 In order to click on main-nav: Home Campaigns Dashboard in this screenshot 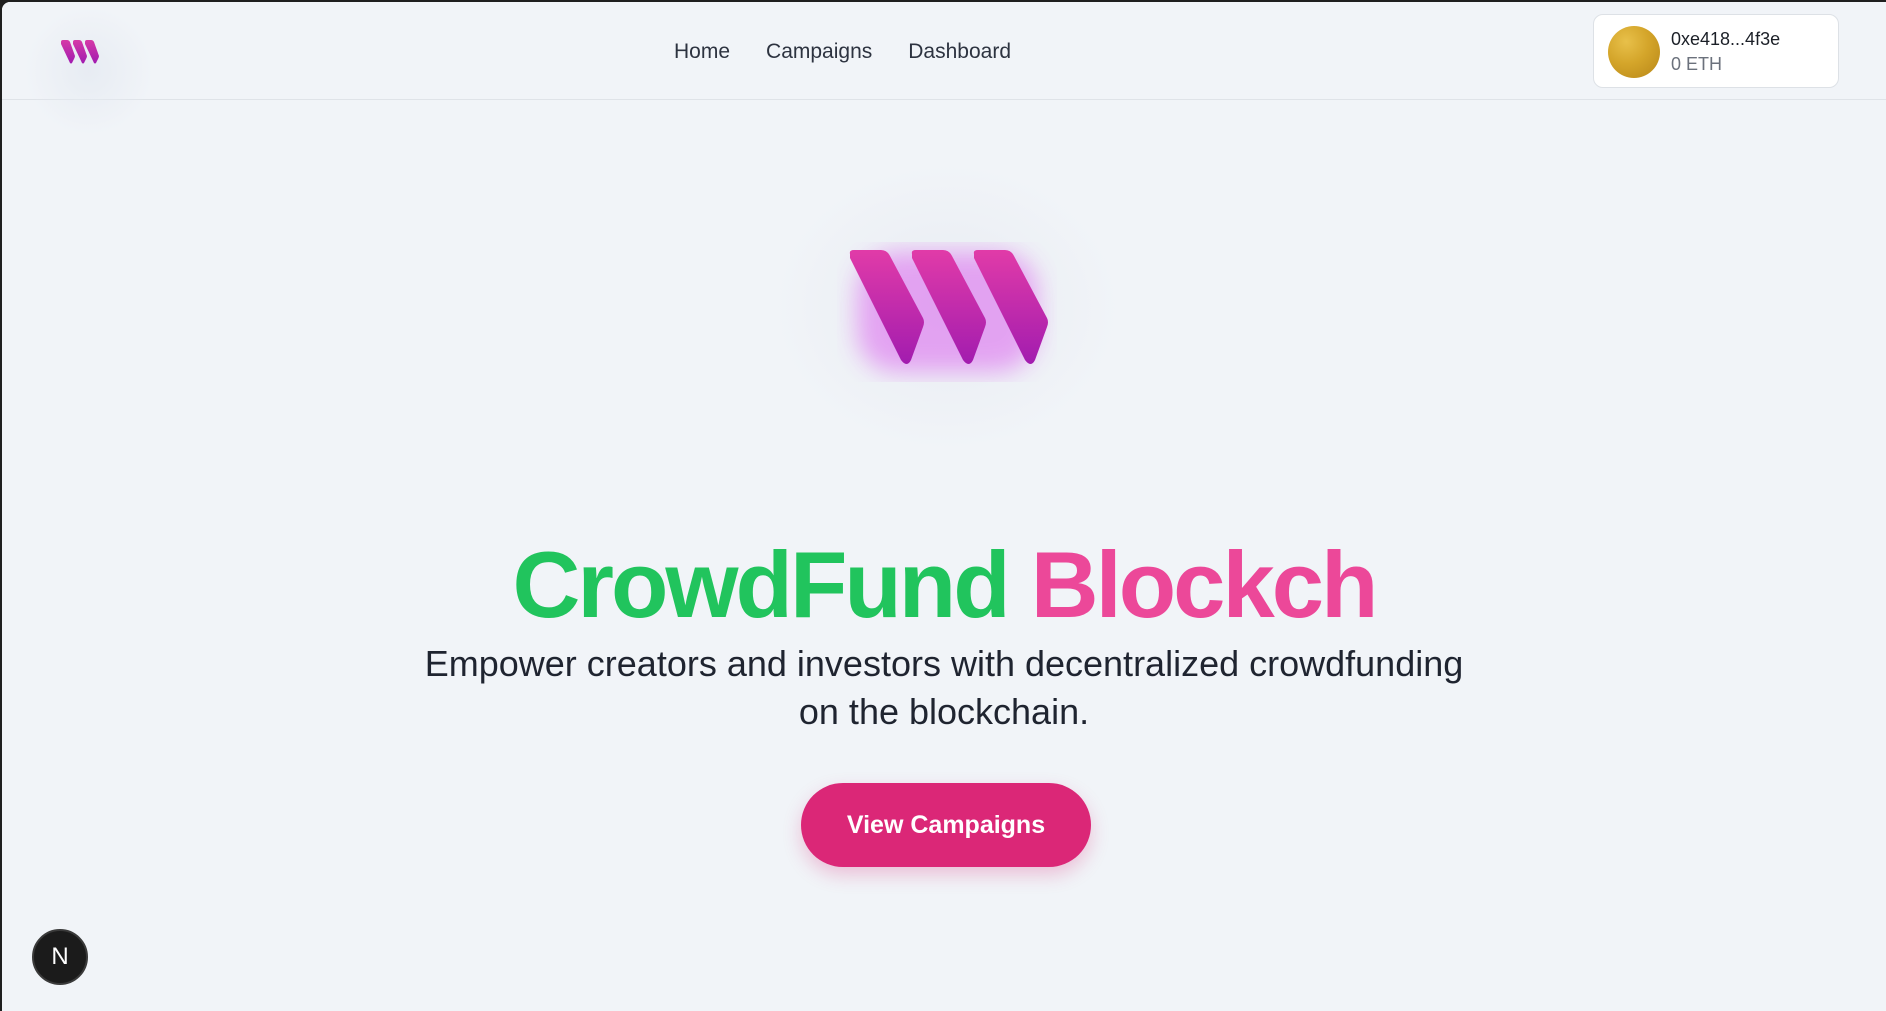, I will do `click(842, 52)`.